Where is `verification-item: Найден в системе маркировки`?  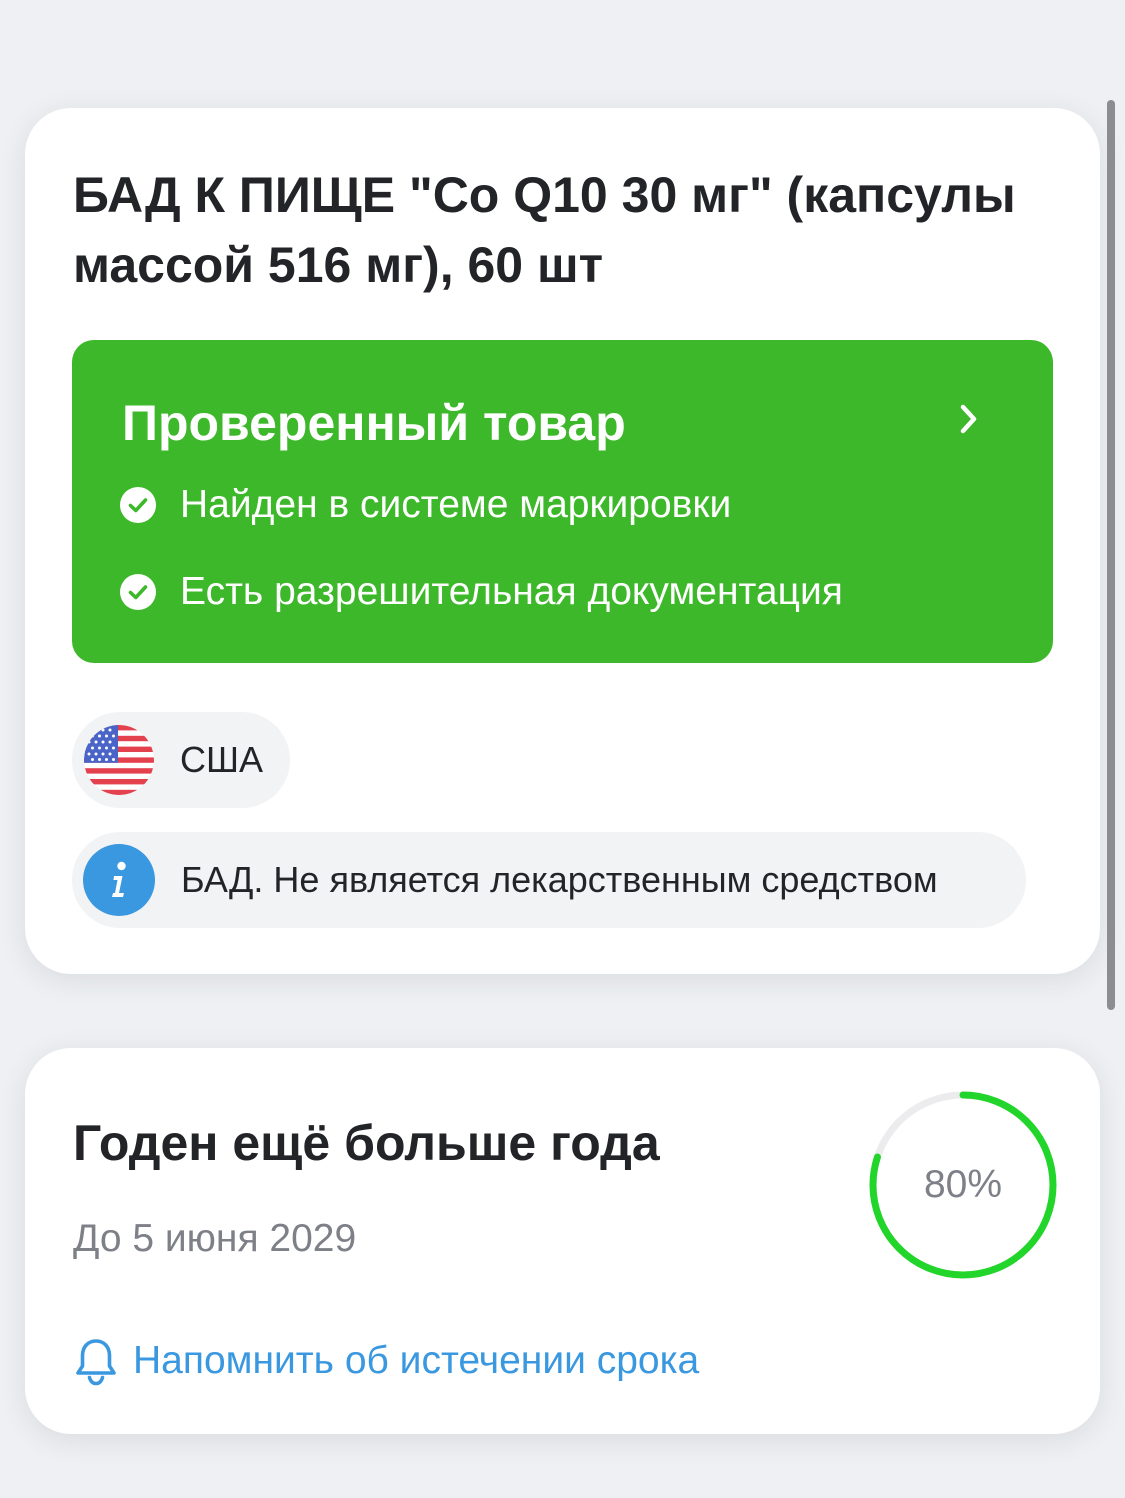
verification-item: Найден в системе маркировки is located at coordinates (425, 505).